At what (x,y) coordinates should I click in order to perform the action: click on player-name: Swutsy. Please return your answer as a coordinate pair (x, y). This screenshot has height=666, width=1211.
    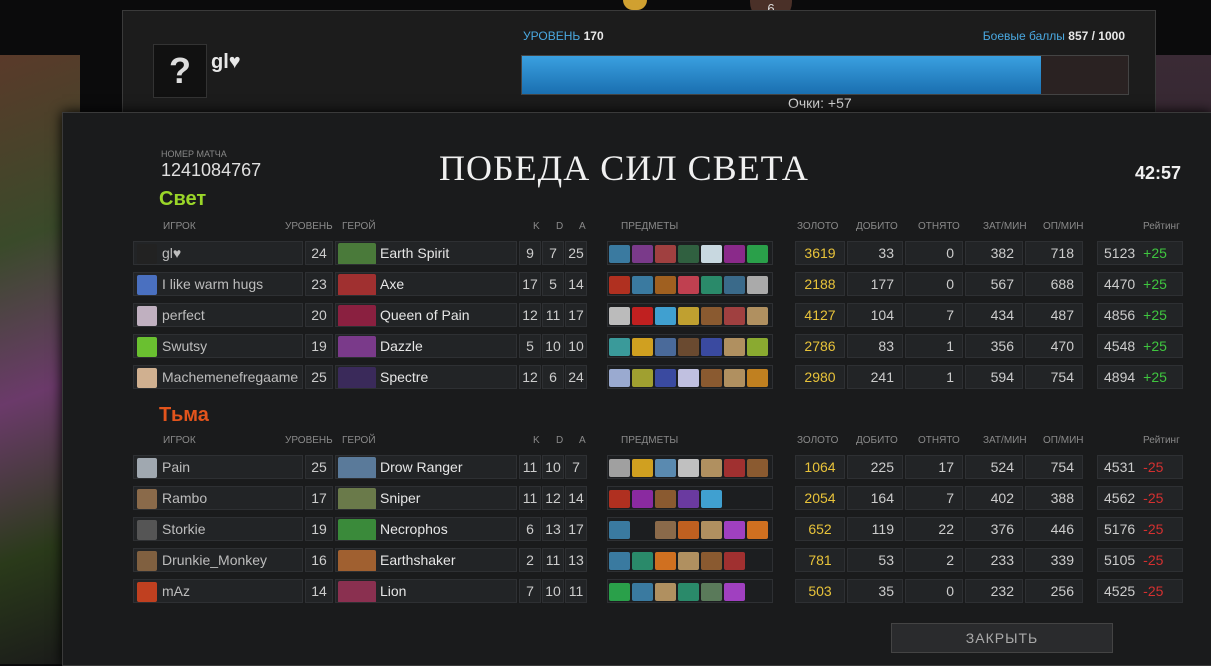
    Looking at the image, I should click on (184, 346).